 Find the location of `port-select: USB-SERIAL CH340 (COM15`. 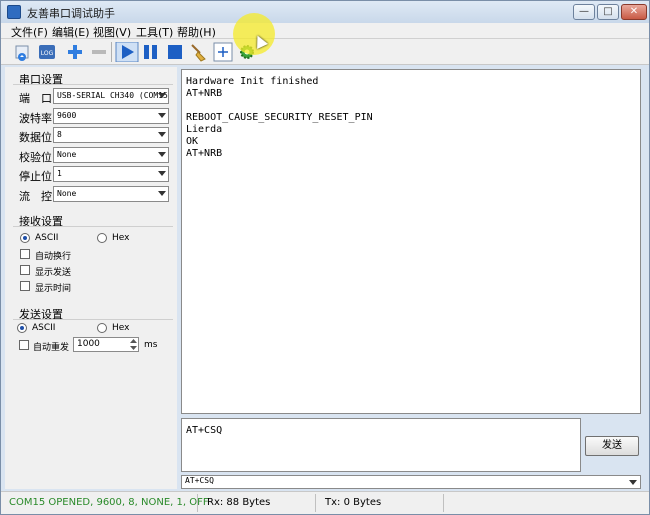

port-select: USB-SERIAL CH340 (COM15 is located at coordinates (111, 96).